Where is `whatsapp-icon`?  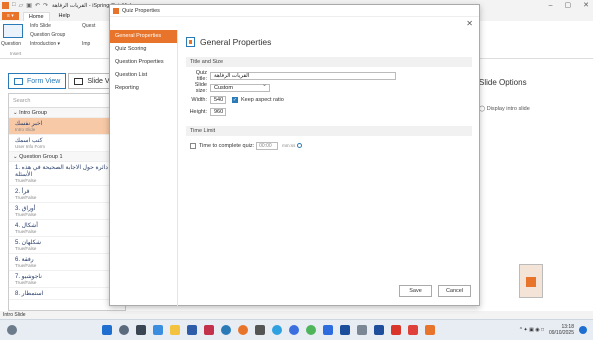
whatsapp-icon is located at coordinates (311, 330).